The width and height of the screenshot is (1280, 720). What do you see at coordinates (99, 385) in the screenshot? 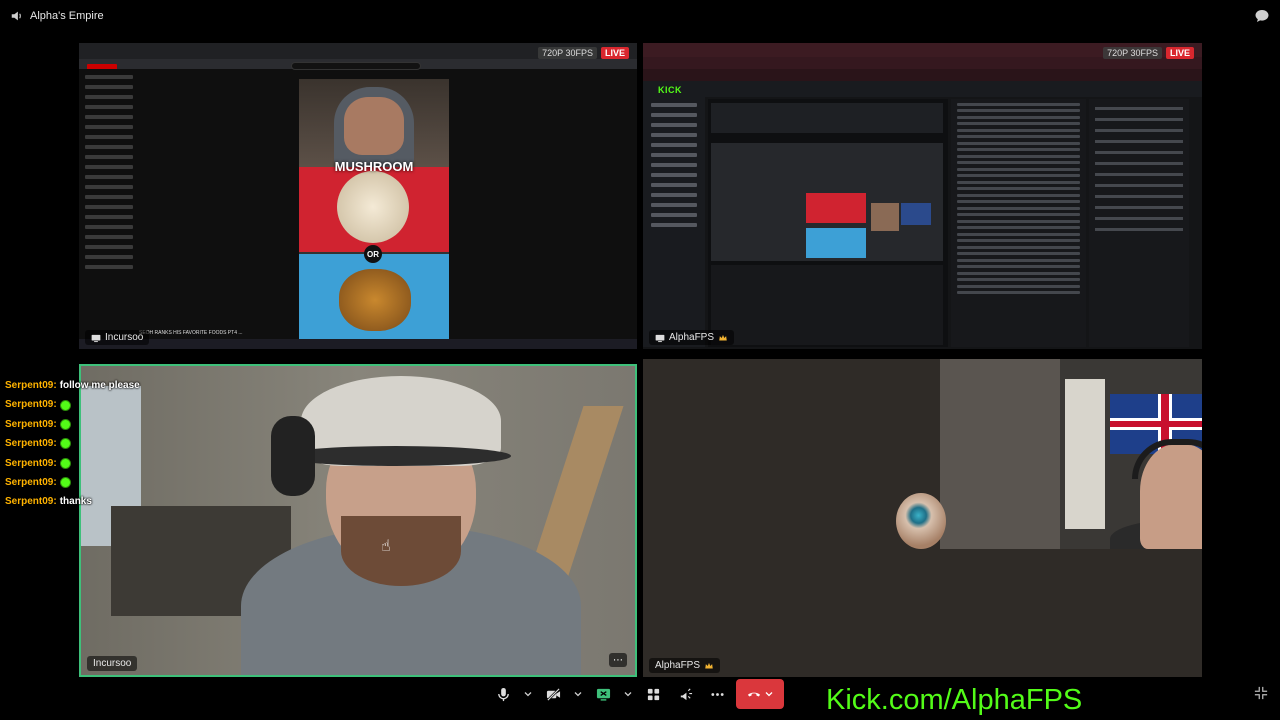
I see `chat-text: follow me please` at bounding box center [99, 385].